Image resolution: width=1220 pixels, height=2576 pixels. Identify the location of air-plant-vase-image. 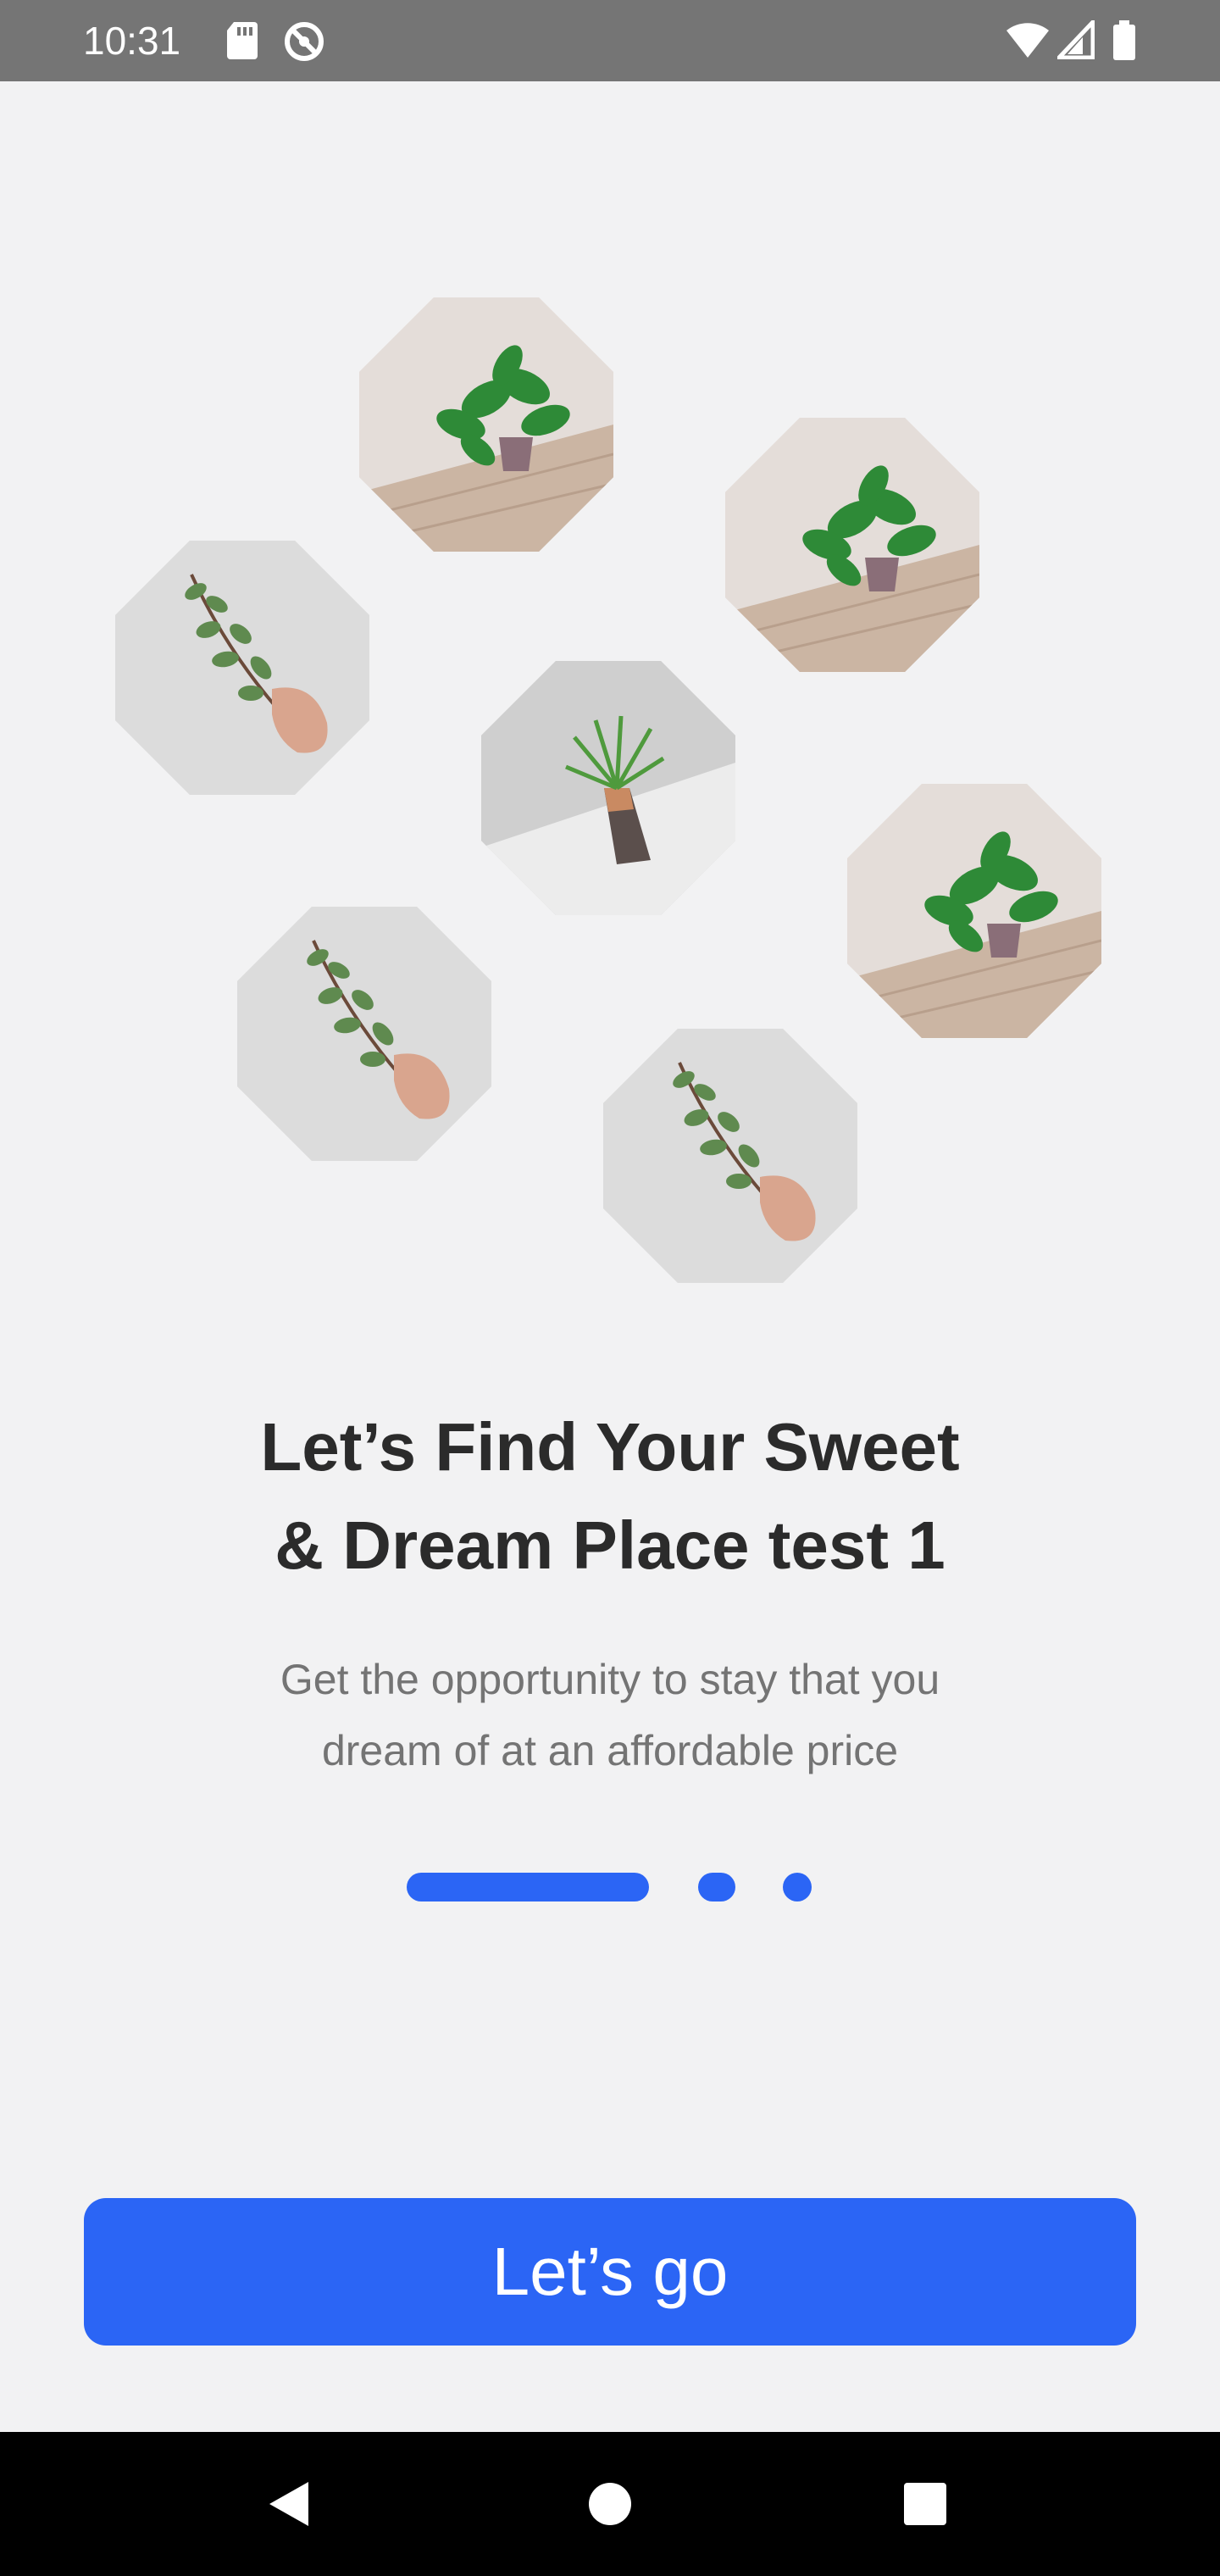
(608, 788).